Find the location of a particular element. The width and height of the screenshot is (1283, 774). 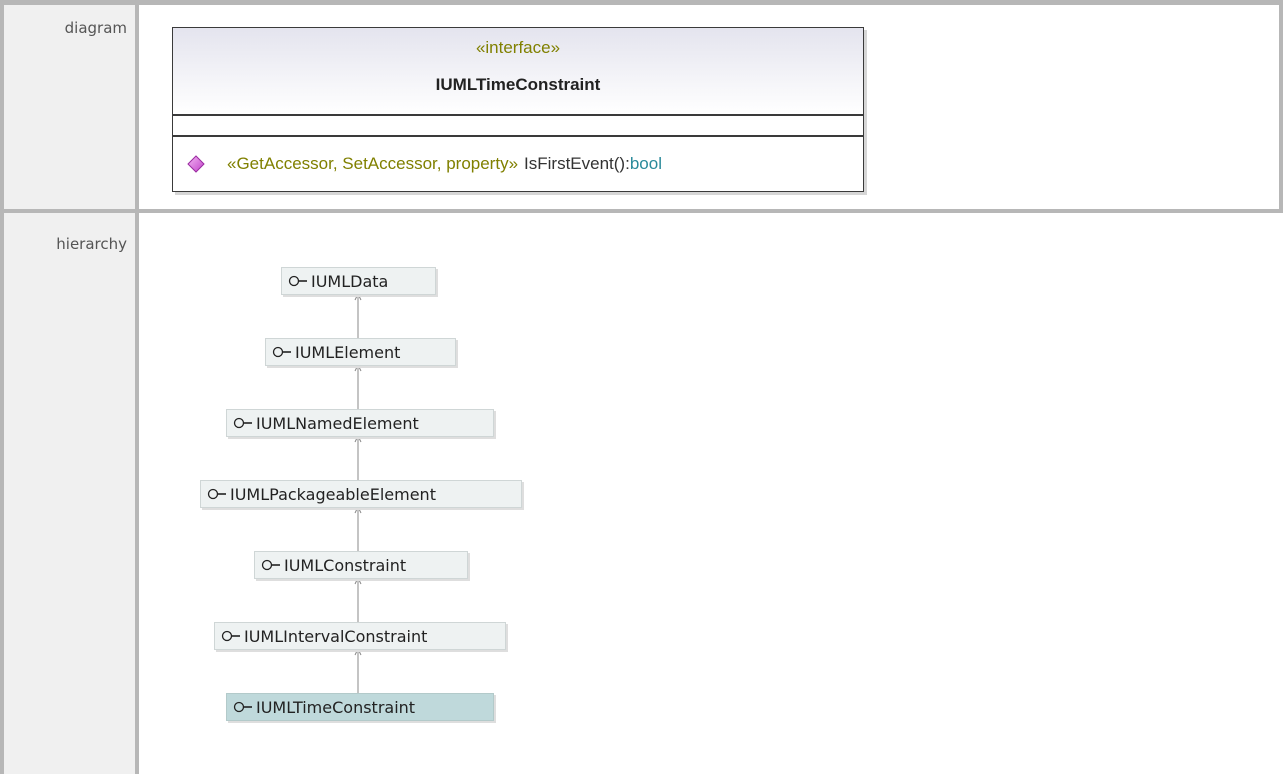

hierarchy-node-label: IUMLNamedElement is located at coordinates (337, 423).